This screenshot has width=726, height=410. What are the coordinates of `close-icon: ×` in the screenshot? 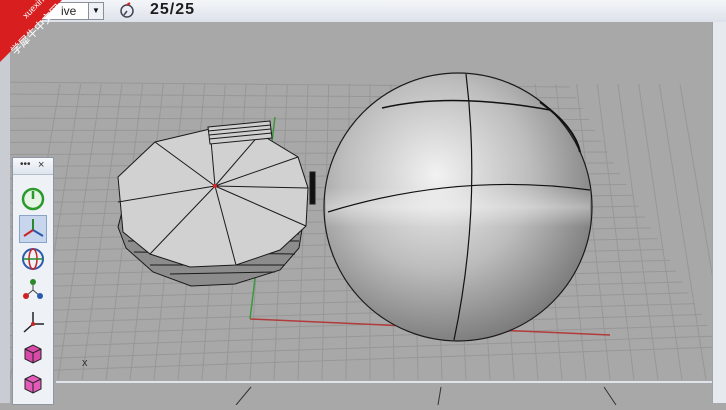 It's located at (41, 165).